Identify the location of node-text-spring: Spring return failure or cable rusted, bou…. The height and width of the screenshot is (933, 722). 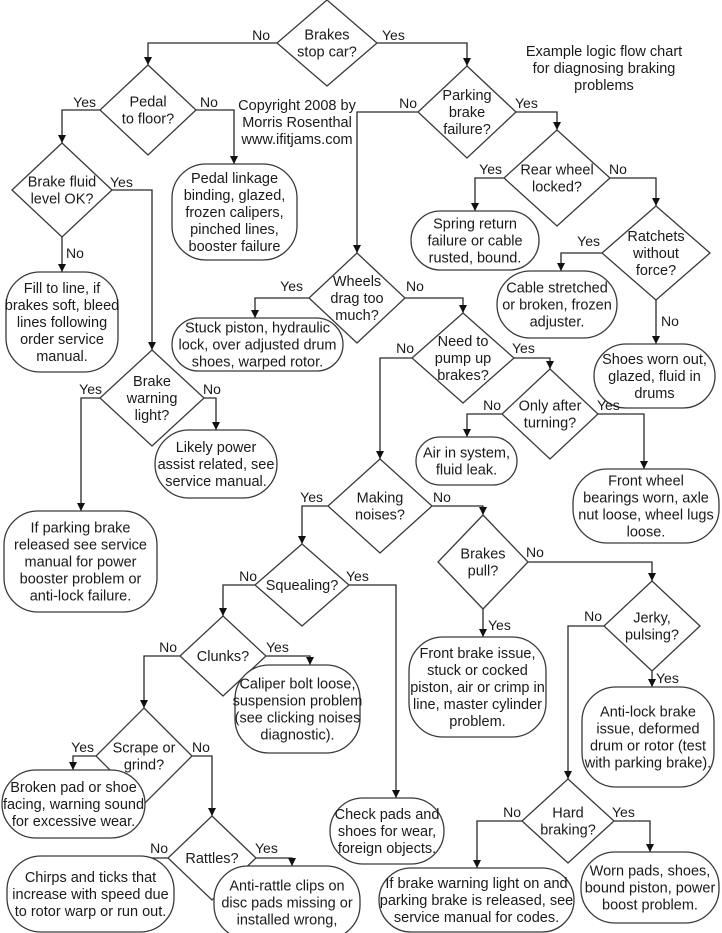
(474, 242).